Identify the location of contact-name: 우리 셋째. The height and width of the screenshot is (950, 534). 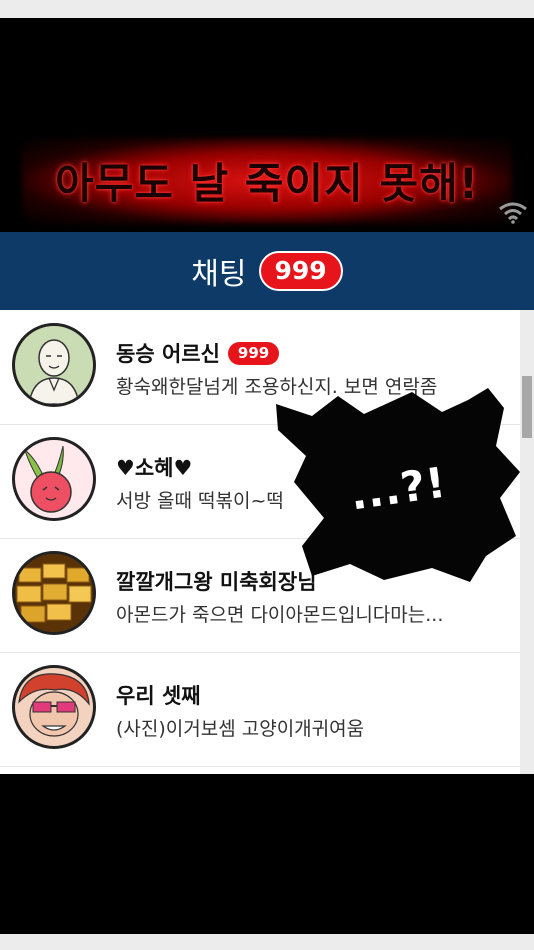
(158, 696).